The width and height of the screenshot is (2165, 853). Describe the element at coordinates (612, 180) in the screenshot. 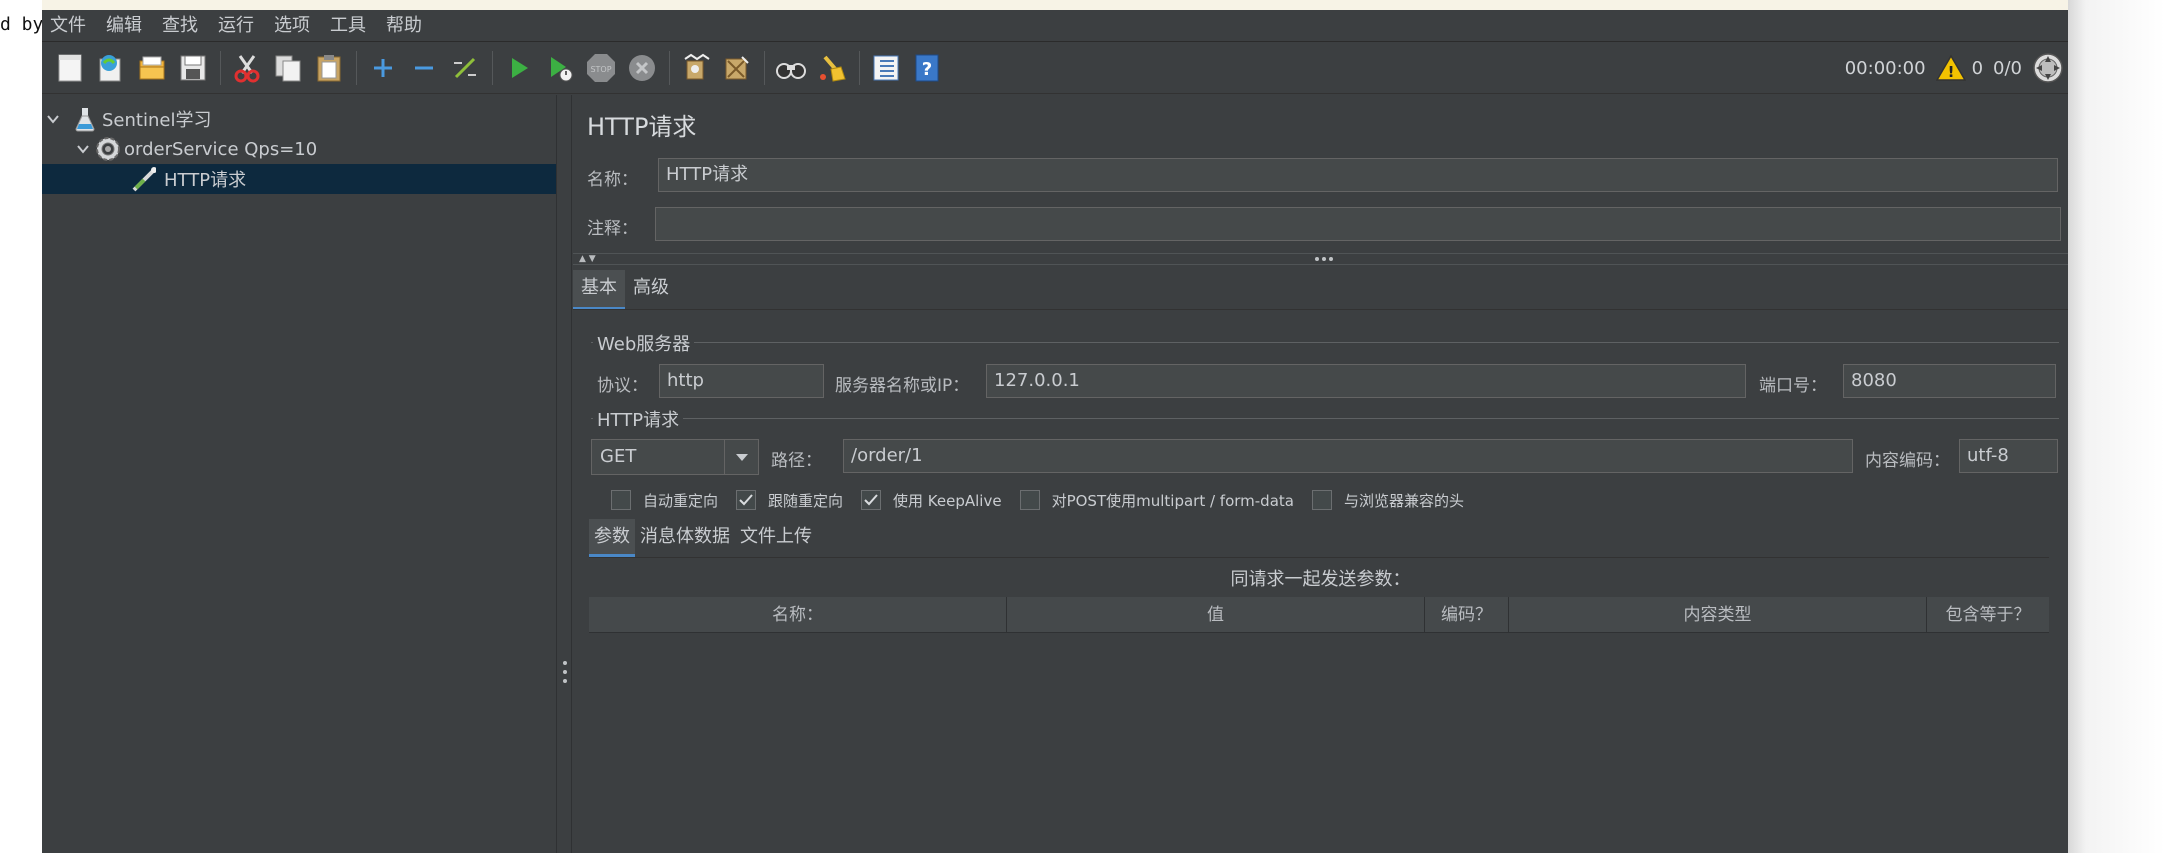

I see `name-label: 名称：` at that location.